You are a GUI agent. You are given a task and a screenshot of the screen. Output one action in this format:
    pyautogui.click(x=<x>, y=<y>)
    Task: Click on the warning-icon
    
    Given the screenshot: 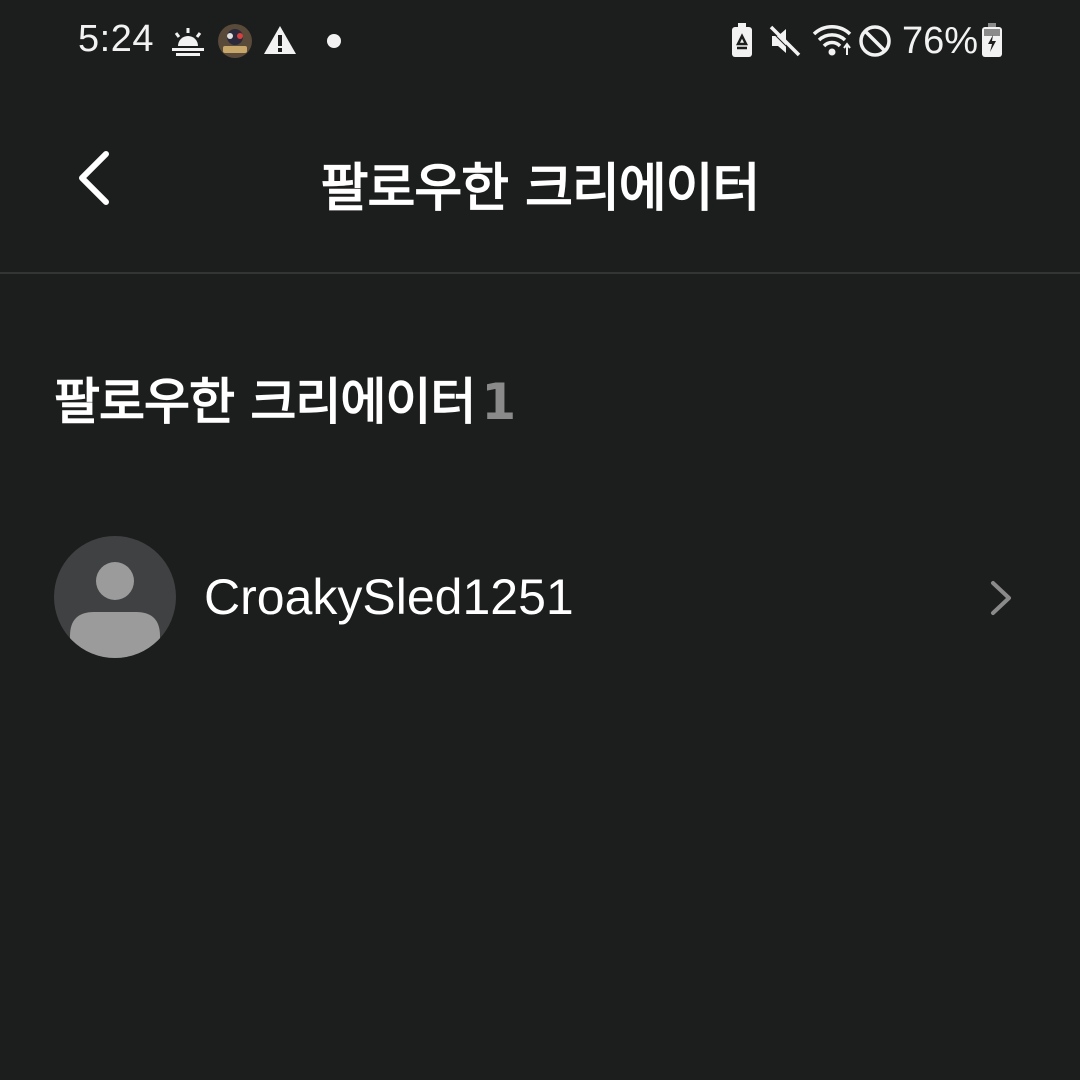 What is the action you would take?
    pyautogui.click(x=280, y=40)
    